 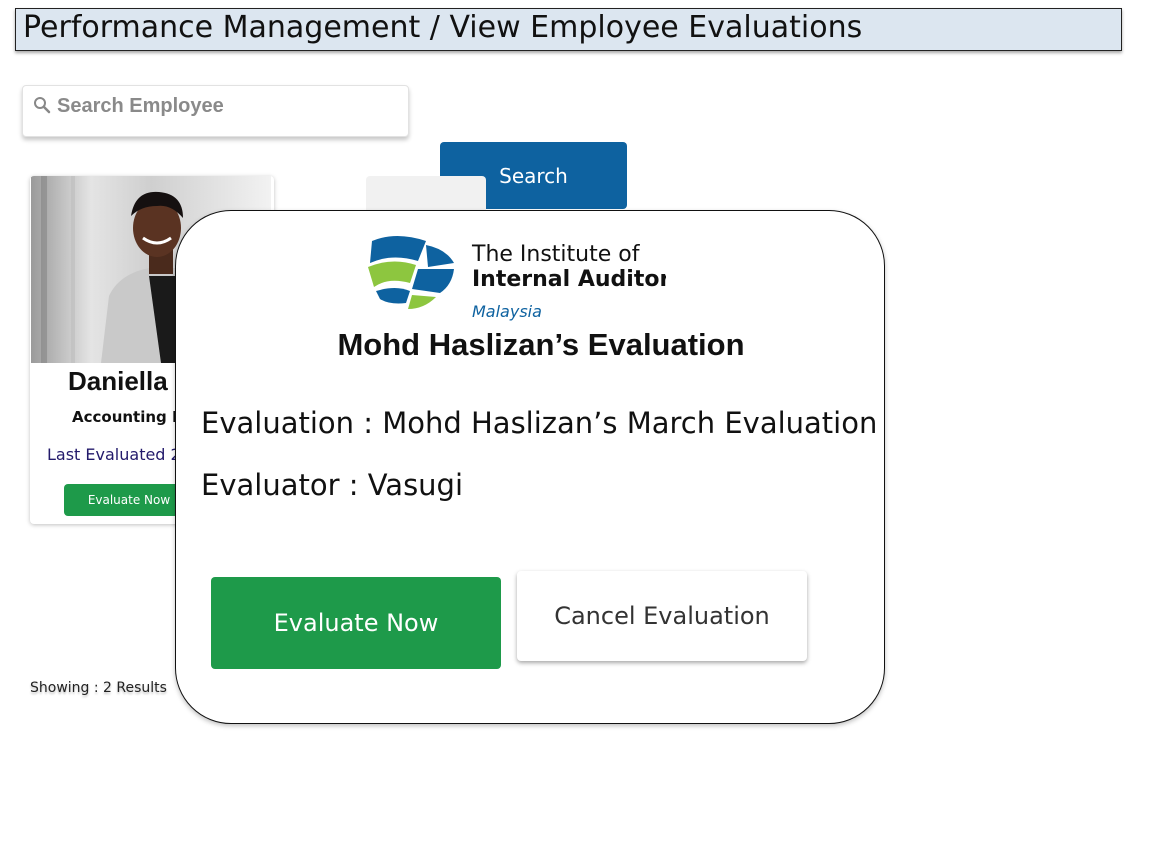 What do you see at coordinates (129, 417) in the screenshot?
I see `employee-role: Accounting M` at bounding box center [129, 417].